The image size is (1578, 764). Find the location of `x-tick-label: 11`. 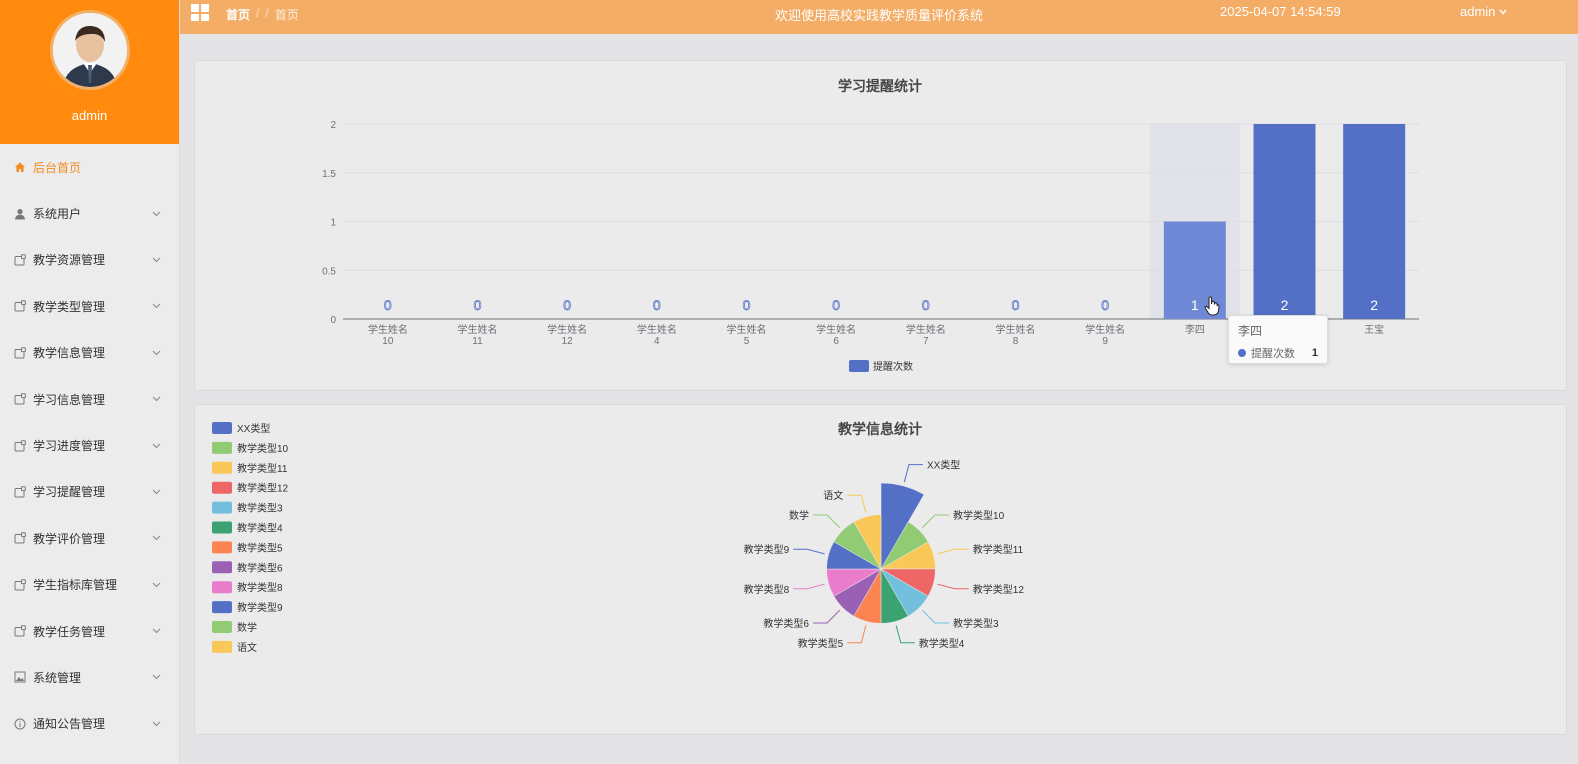

x-tick-label: 11 is located at coordinates (477, 341).